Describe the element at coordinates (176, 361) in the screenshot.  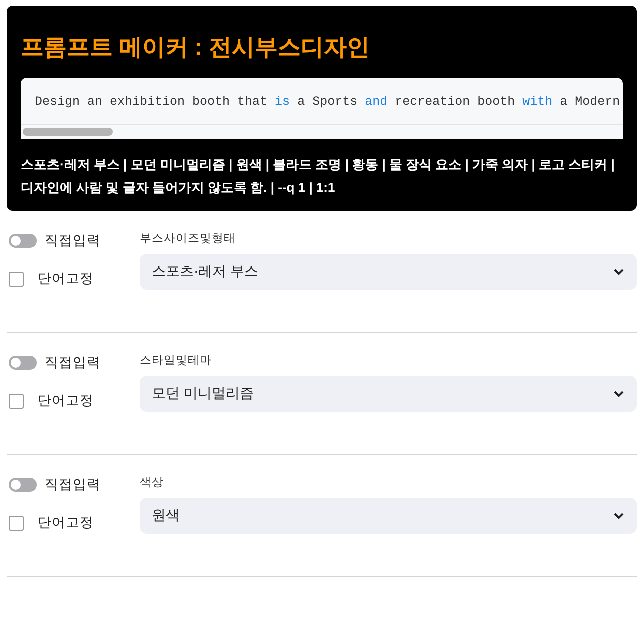
I see `field-label: 스타일및테마` at that location.